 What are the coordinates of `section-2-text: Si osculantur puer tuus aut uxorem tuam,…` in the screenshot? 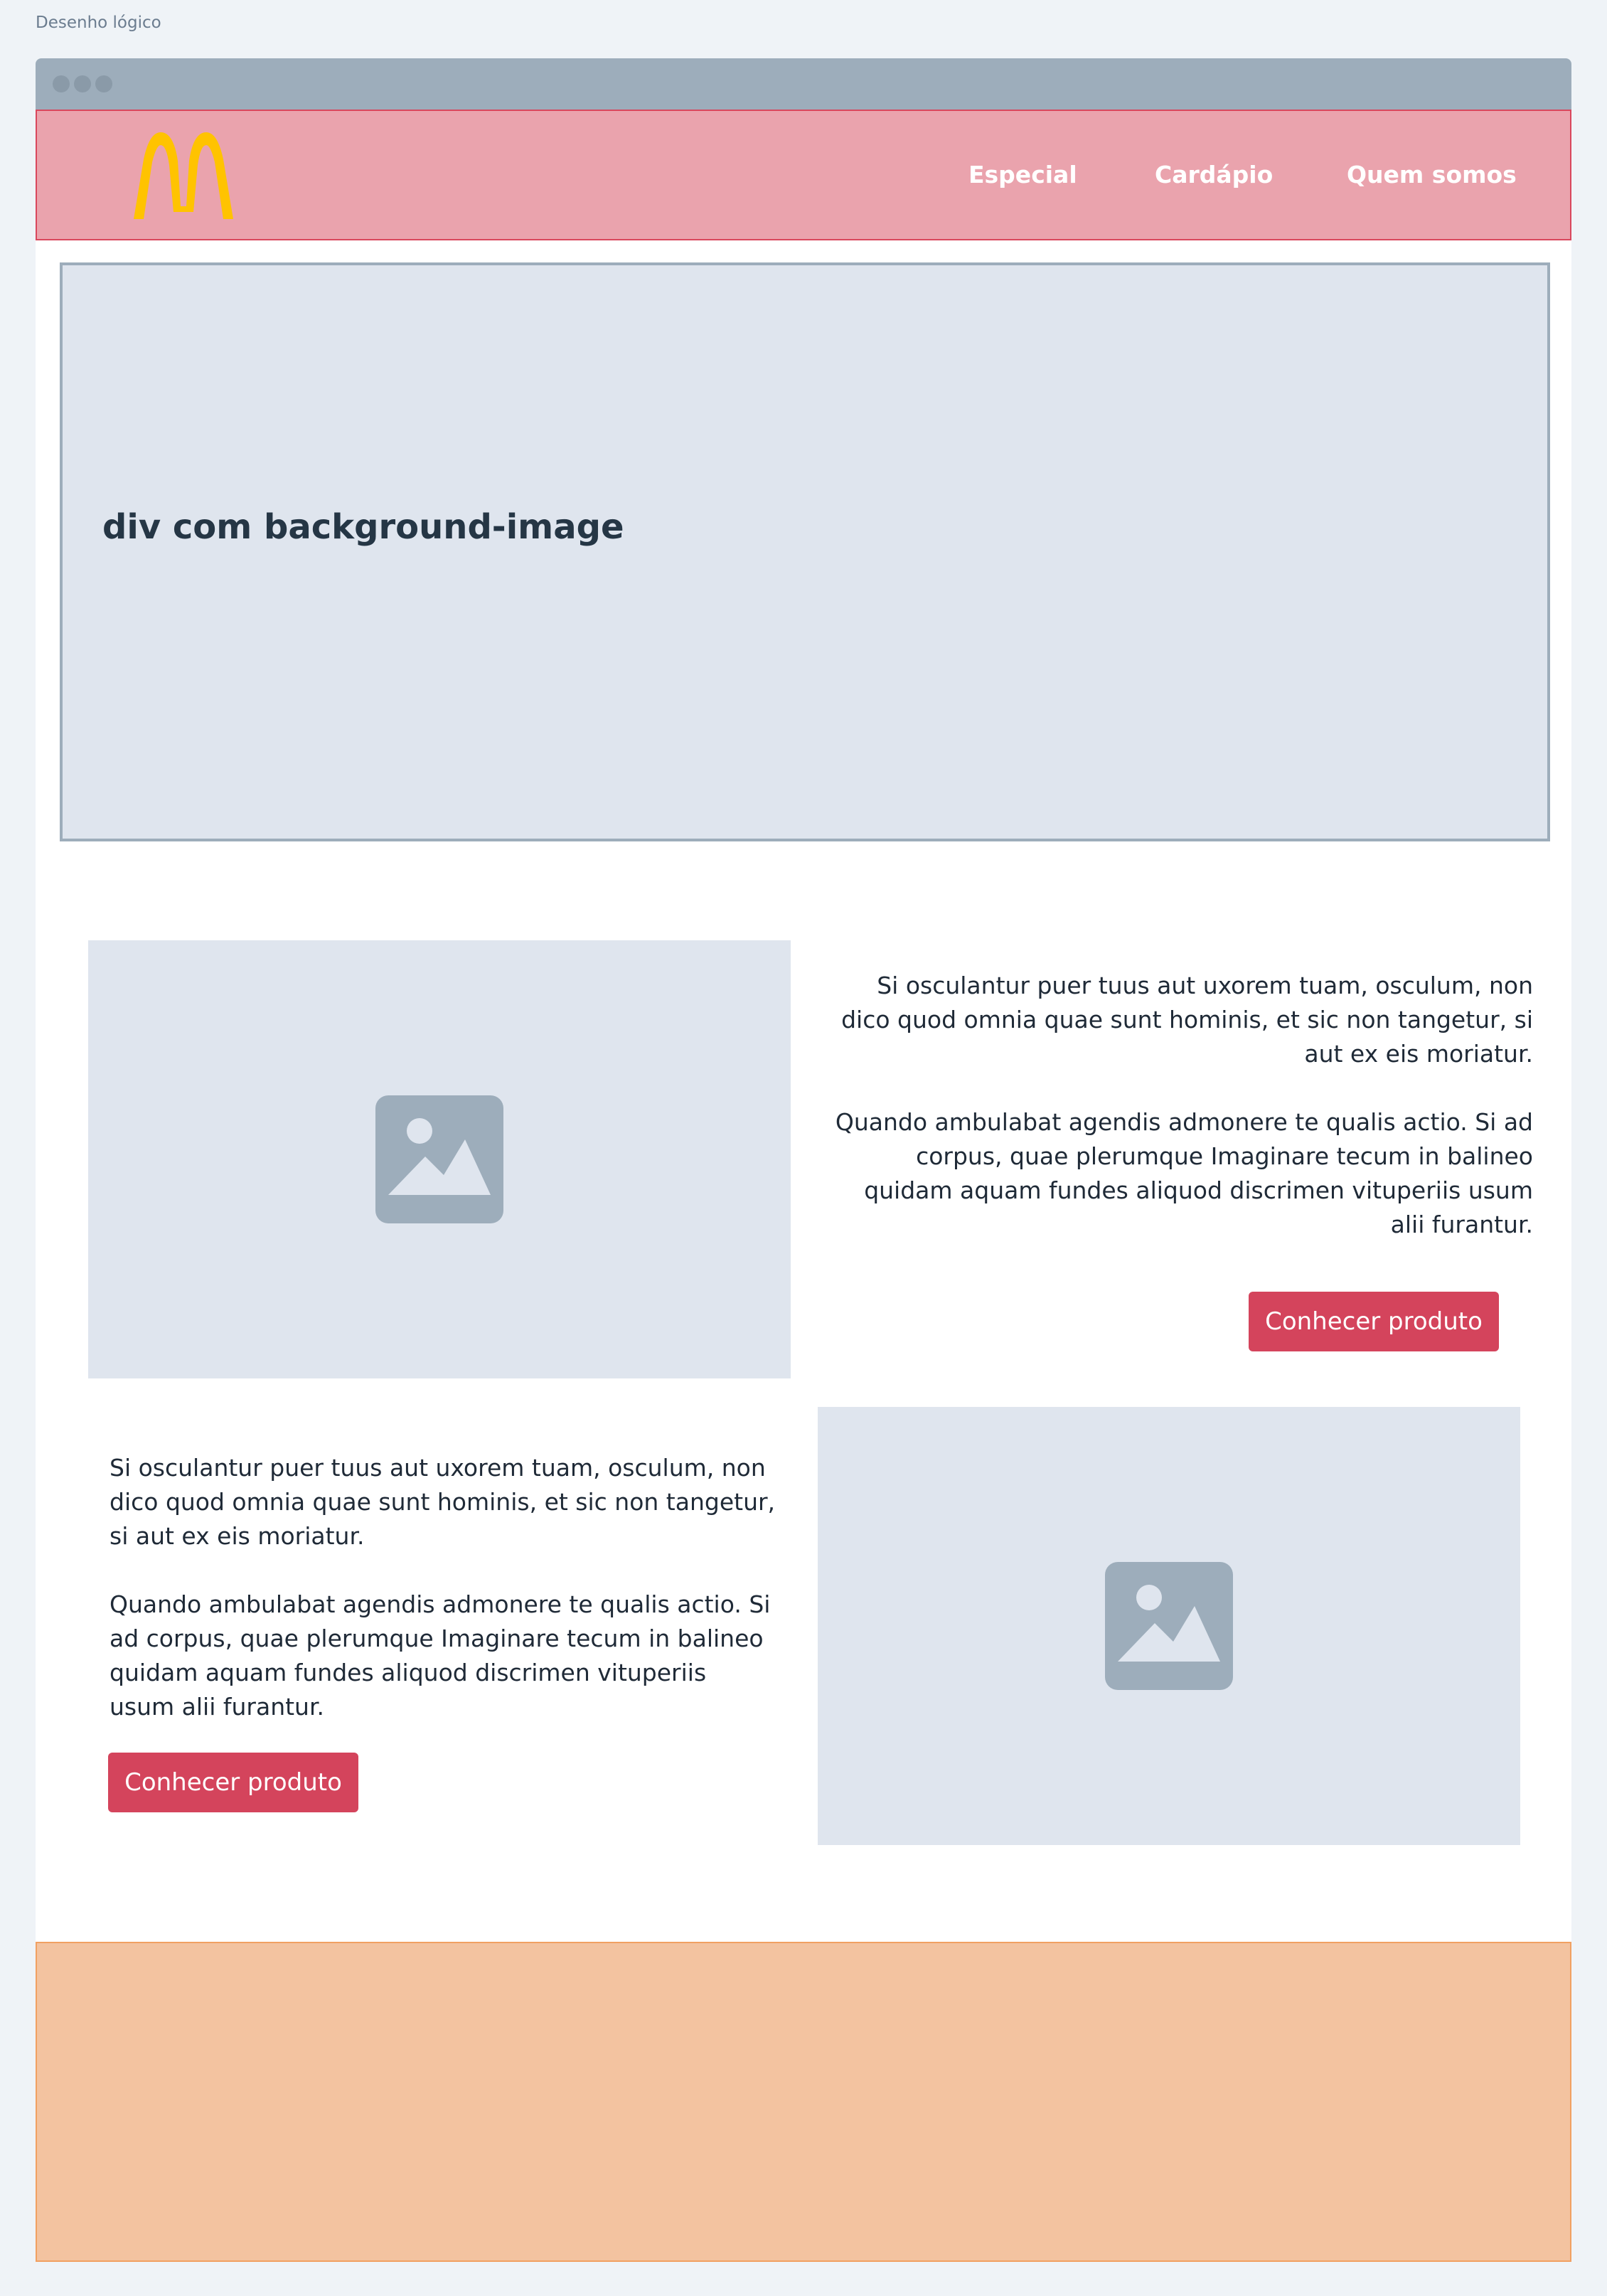 It's located at (444, 1604).